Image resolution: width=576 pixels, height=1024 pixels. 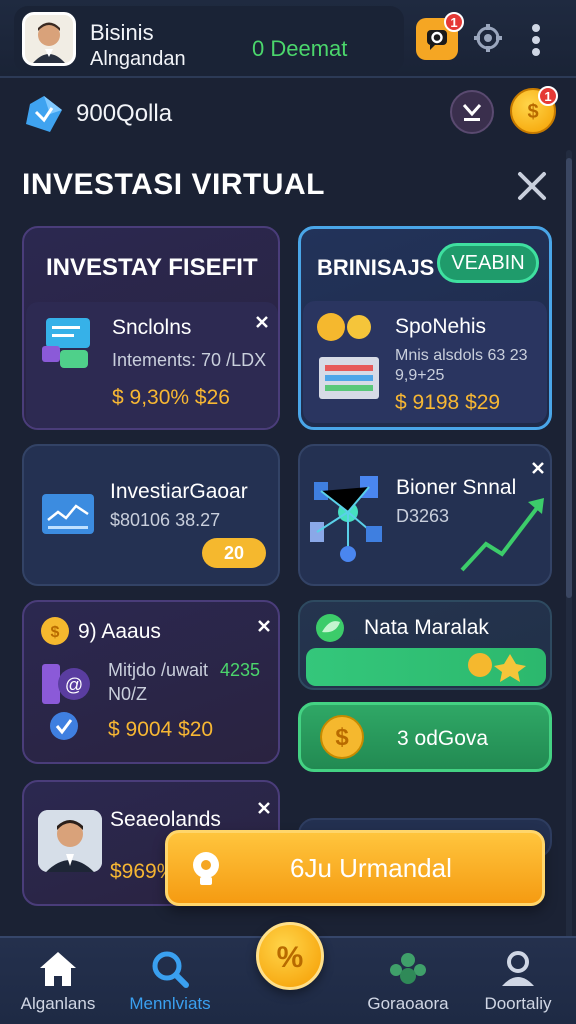 I want to click on card-label: 3 odGova, so click(x=443, y=738).